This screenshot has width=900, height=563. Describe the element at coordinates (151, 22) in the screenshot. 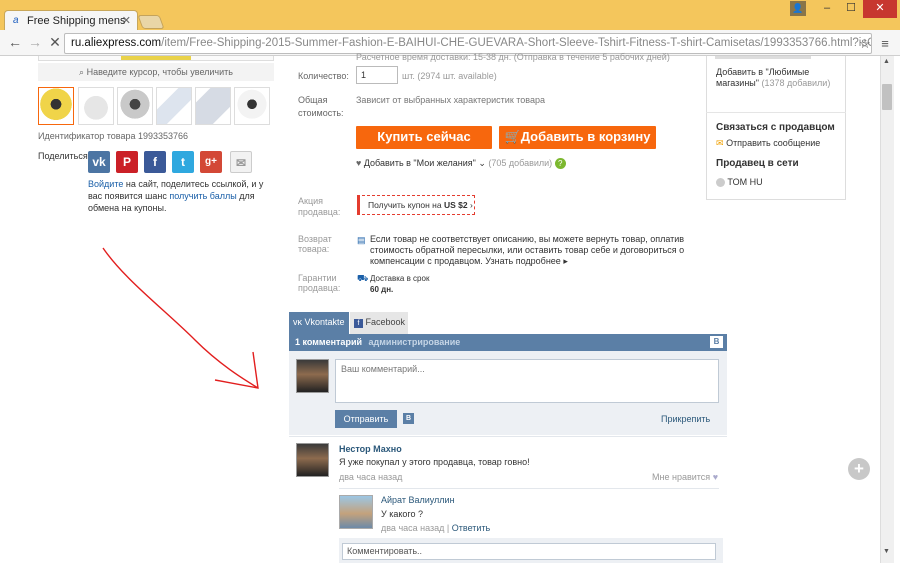

I see `new-tab-button` at that location.